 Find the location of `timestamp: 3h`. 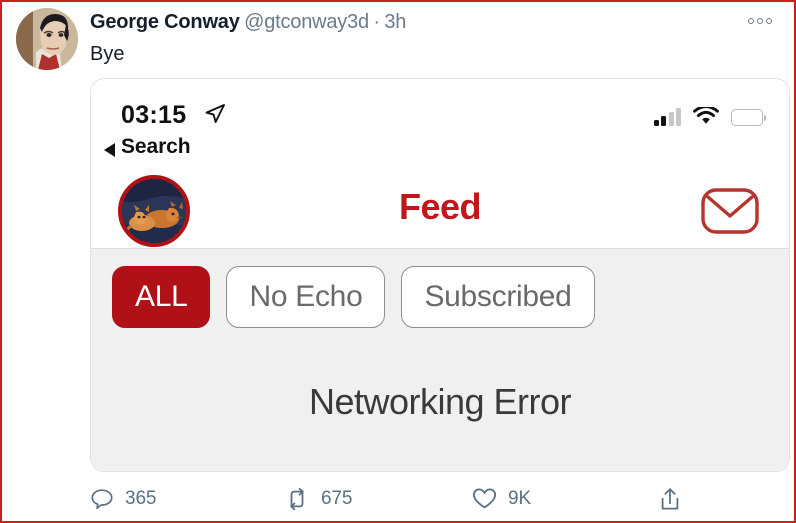

timestamp: 3h is located at coordinates (395, 22).